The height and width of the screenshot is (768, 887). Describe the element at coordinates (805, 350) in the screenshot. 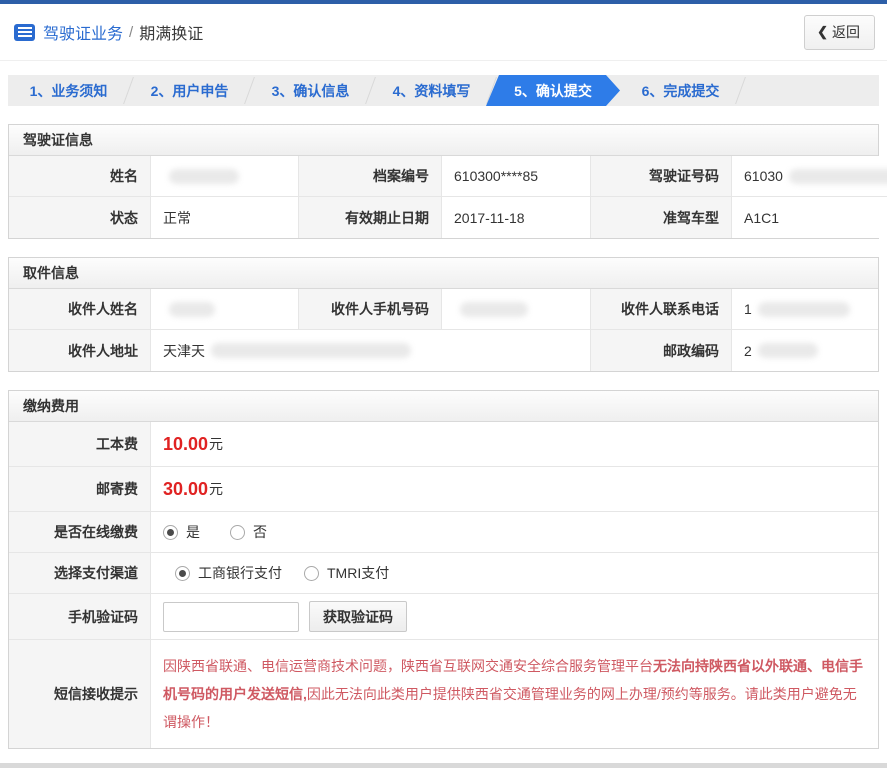

I see `postcode-value: 2` at that location.